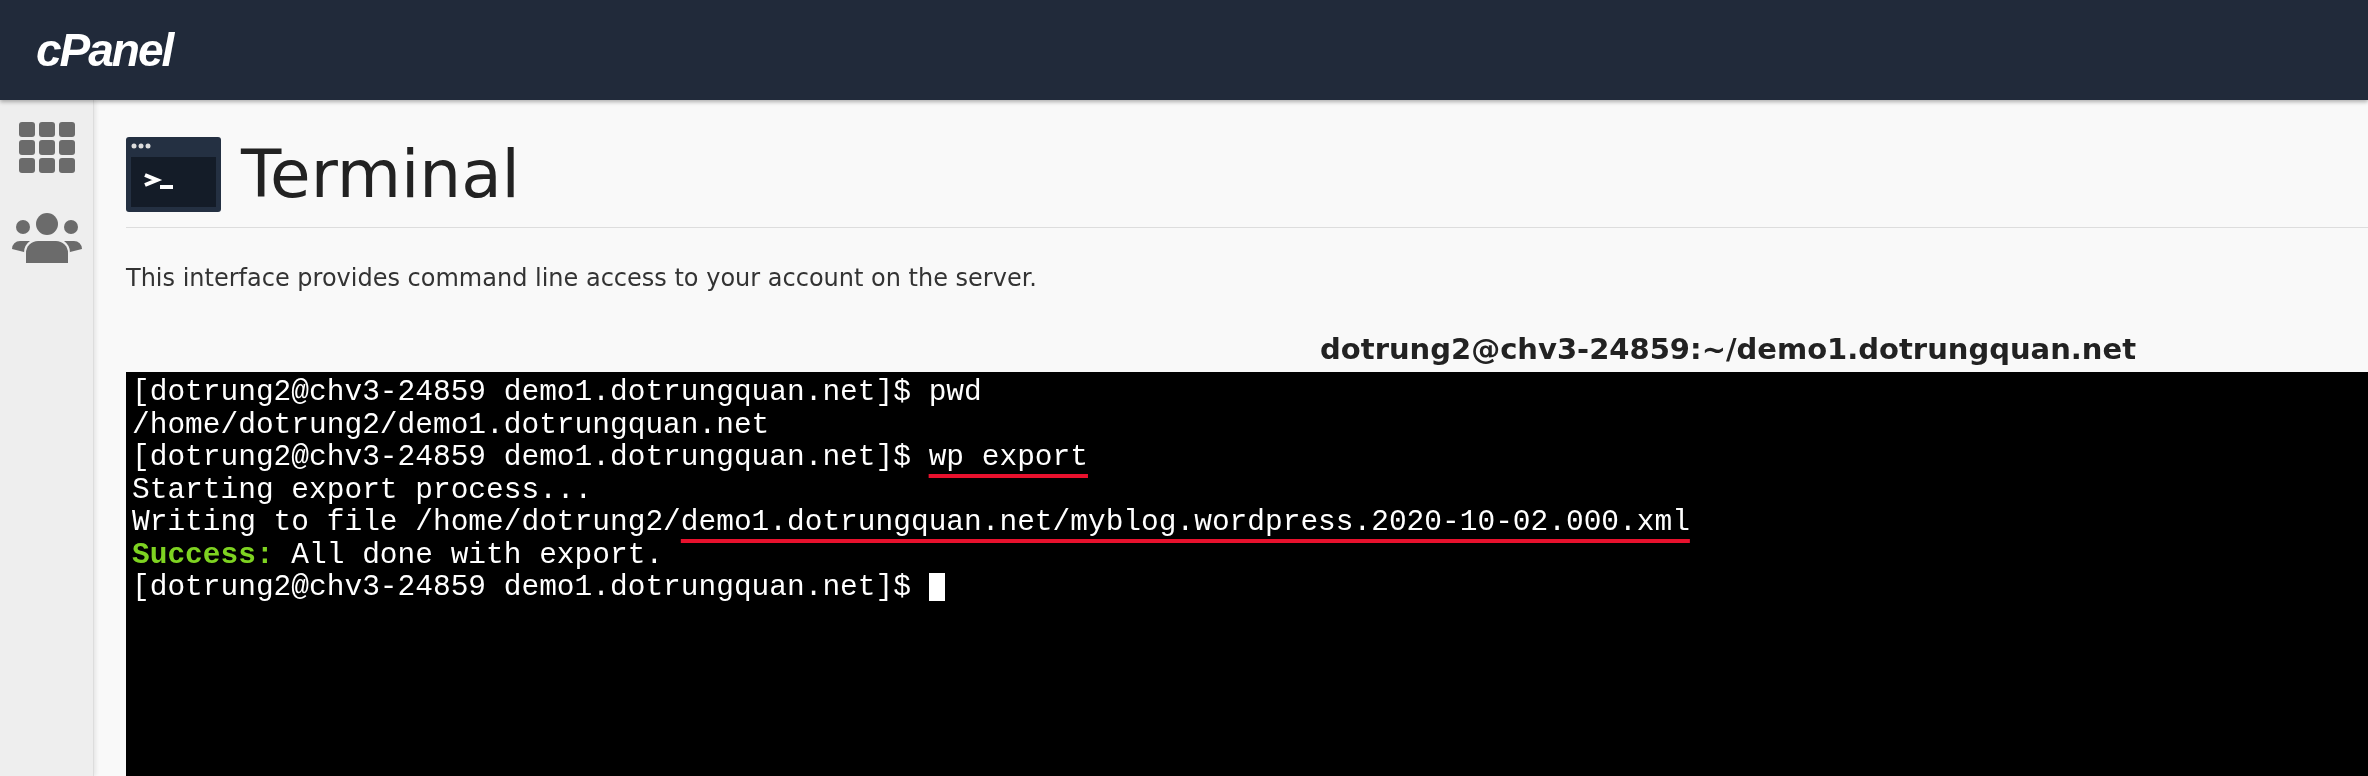  Describe the element at coordinates (203, 554) in the screenshot. I see `success-label: Success:` at that location.